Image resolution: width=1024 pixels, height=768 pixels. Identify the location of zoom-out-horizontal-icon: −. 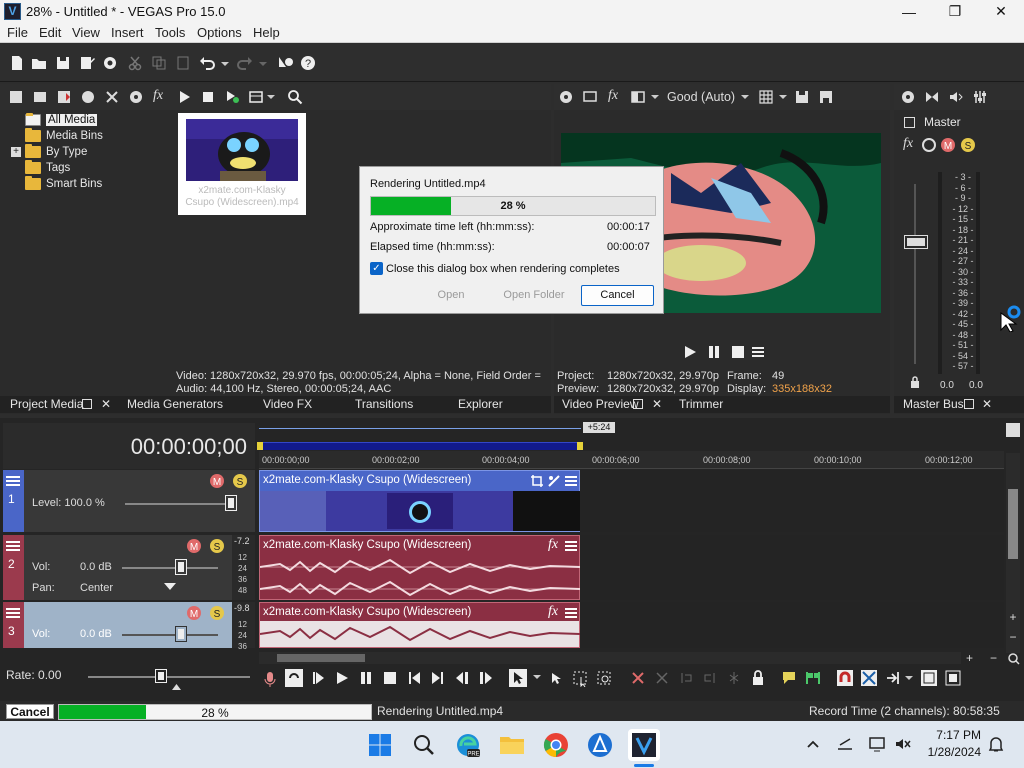
(993, 658).